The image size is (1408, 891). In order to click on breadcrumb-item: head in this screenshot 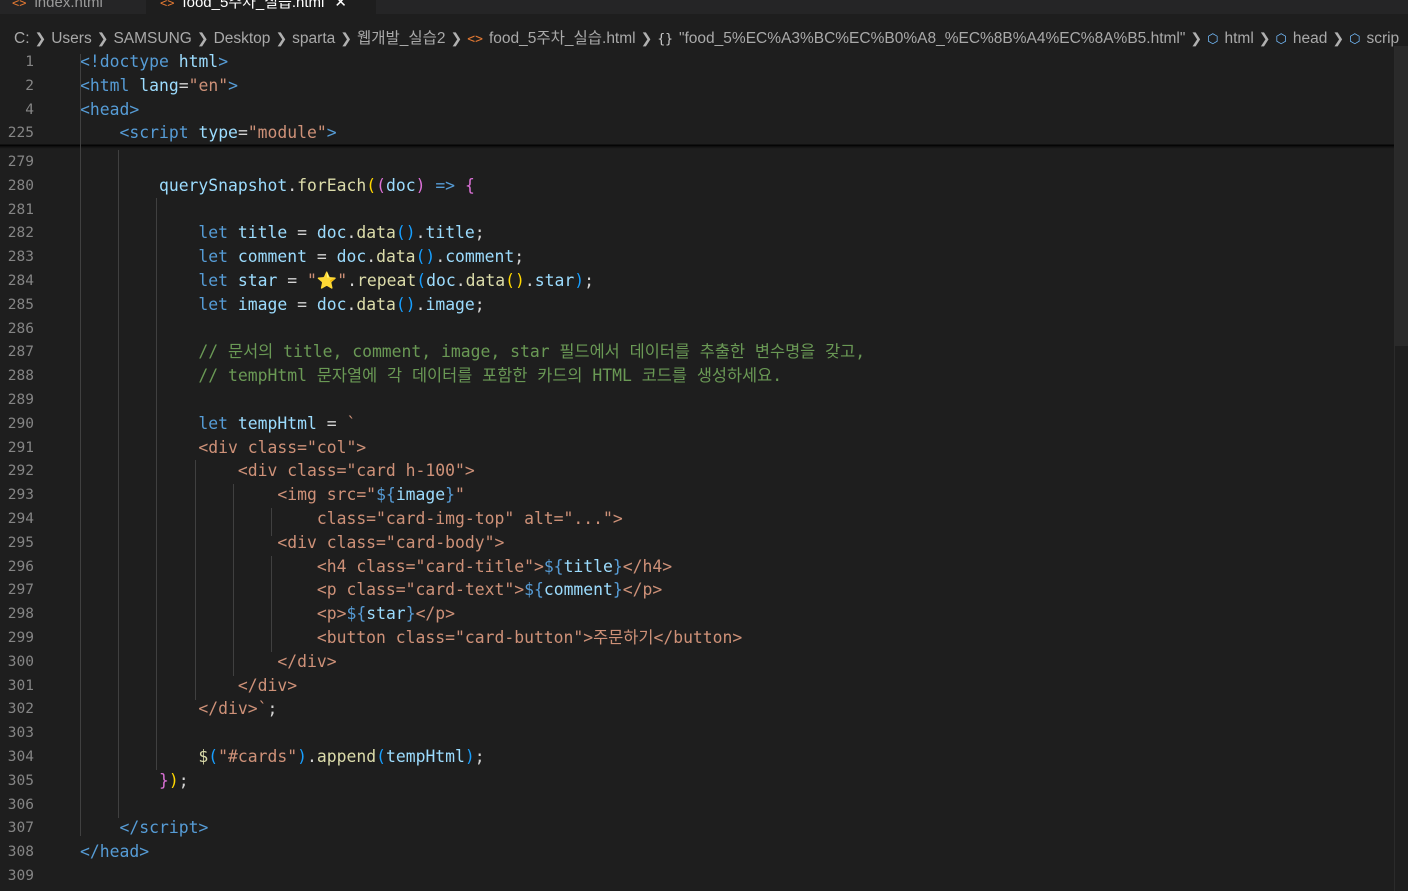, I will do `click(1310, 38)`.